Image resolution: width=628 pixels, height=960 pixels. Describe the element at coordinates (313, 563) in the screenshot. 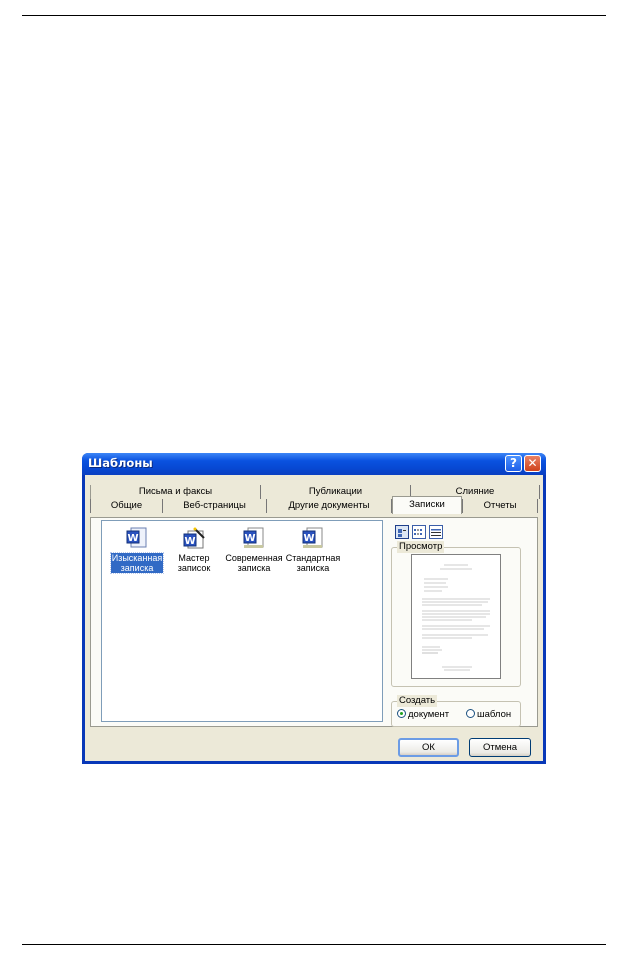

I see `template-label: Стандартная записка` at that location.